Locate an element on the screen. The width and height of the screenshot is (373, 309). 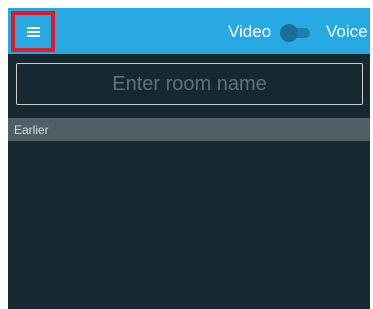
history-section-header: Earlier is located at coordinates (189, 129).